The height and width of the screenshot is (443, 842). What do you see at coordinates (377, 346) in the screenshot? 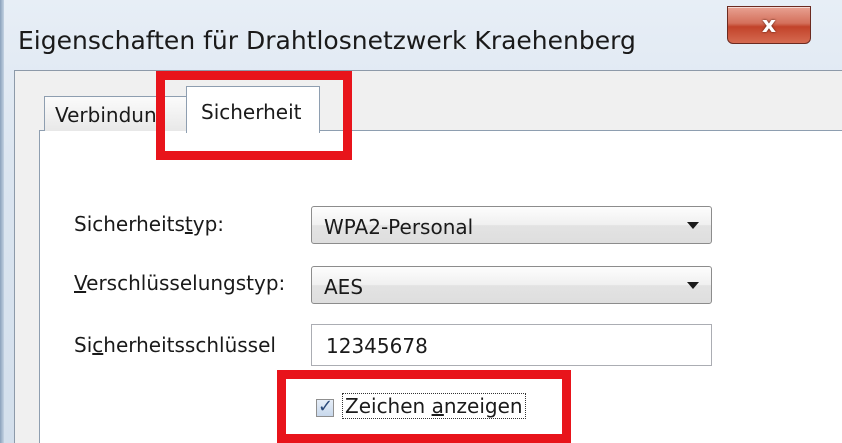
I see `security-key-value: 12345678` at bounding box center [377, 346].